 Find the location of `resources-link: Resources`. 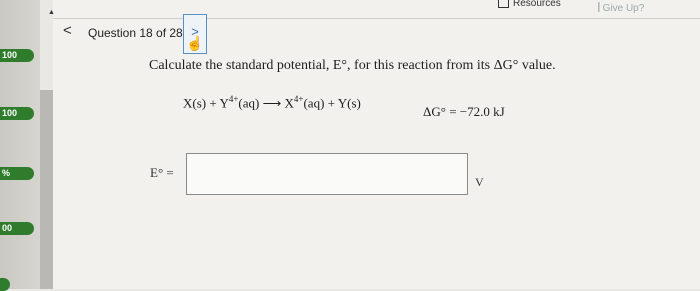

resources-link: Resources is located at coordinates (529, 4).